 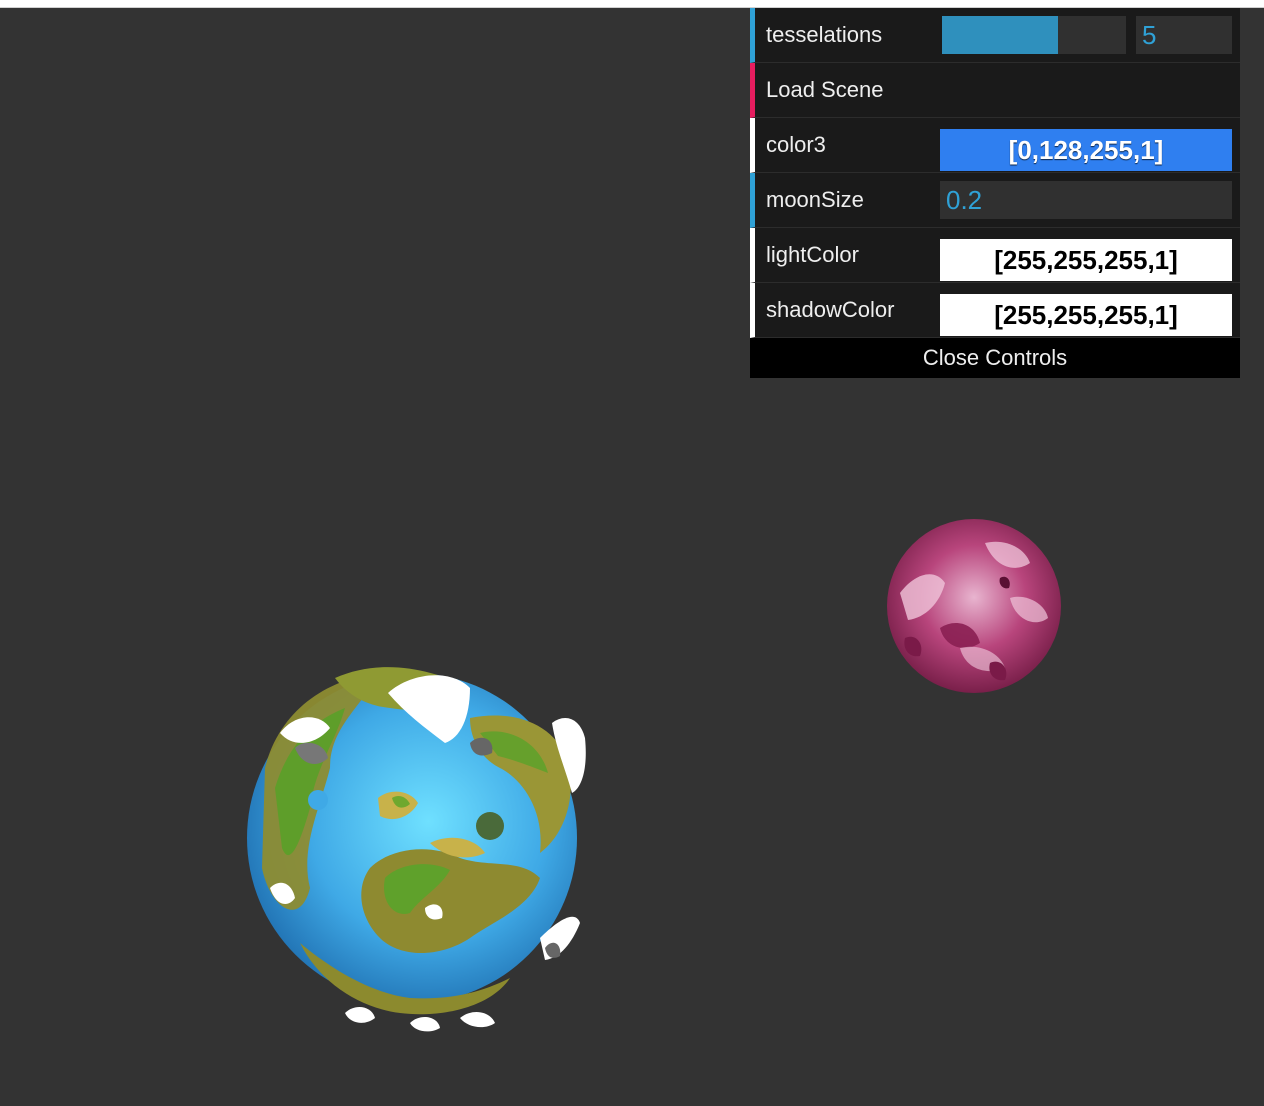 What do you see at coordinates (1086, 200) in the screenshot?
I see `moonsize-input: 0.2` at bounding box center [1086, 200].